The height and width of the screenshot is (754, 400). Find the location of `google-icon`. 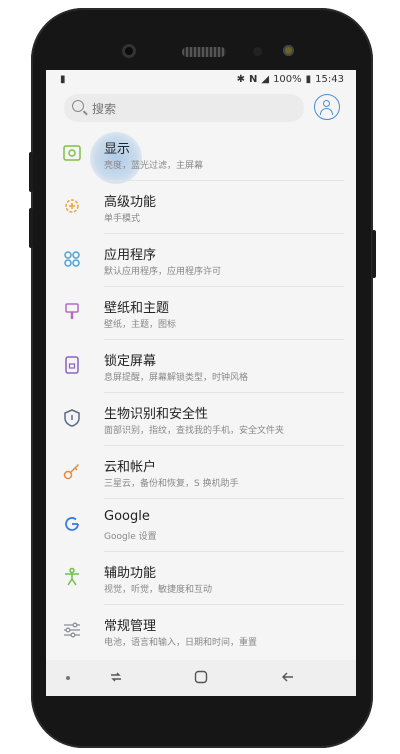

google-icon is located at coordinates (72, 524).